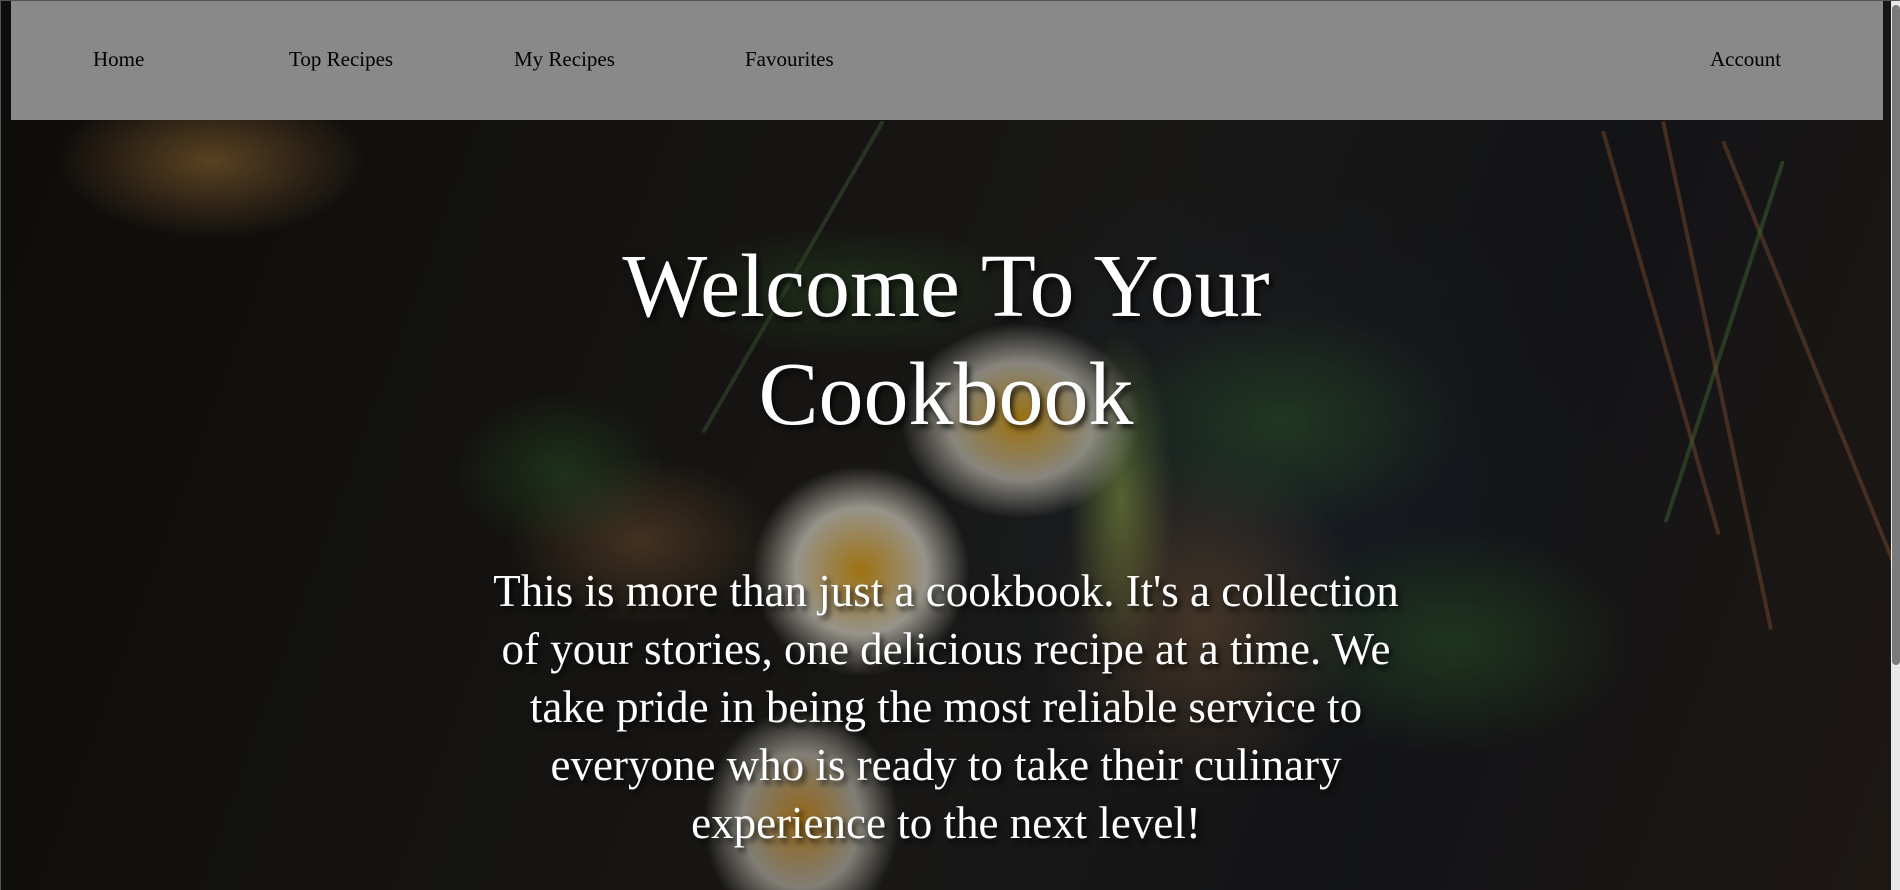 This screenshot has width=1900, height=890. What do you see at coordinates (1745, 59) in the screenshot?
I see `nav-link-account: Account` at bounding box center [1745, 59].